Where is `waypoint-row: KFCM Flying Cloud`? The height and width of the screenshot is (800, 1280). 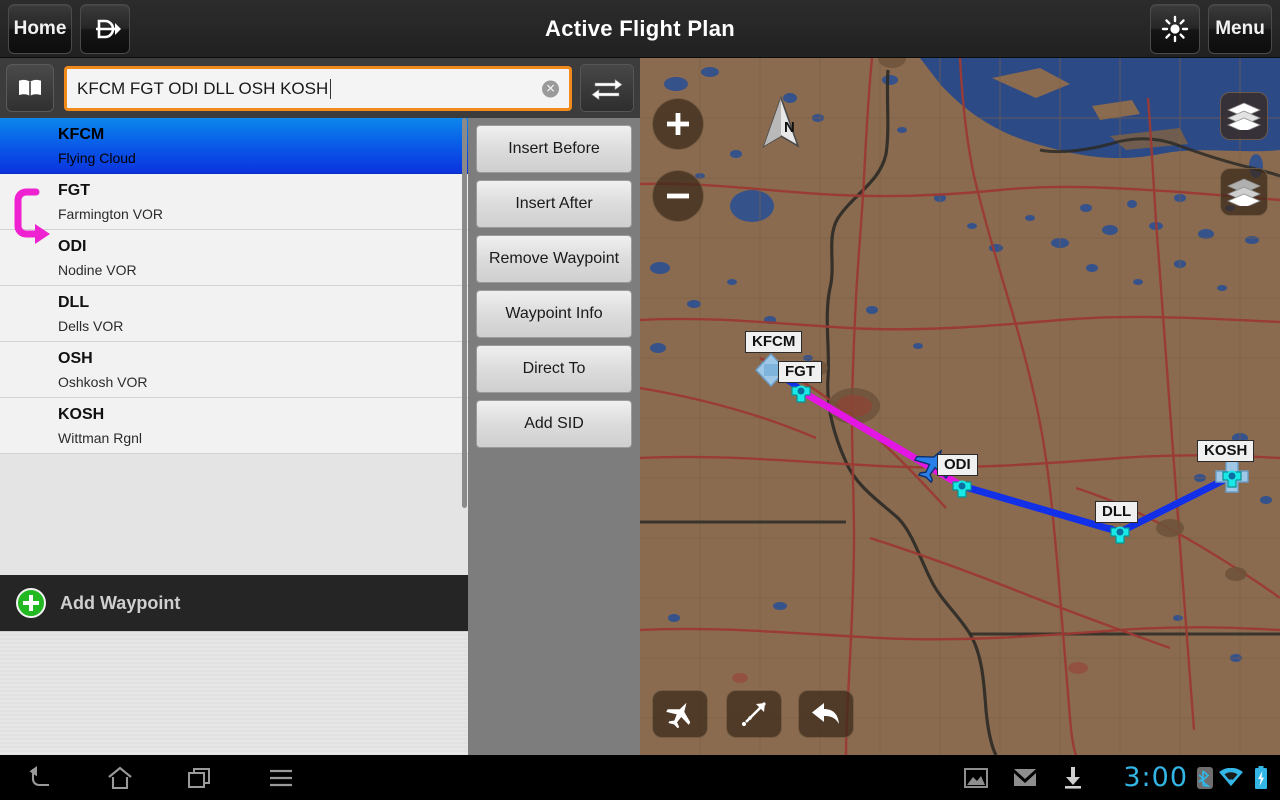
waypoint-row: KFCM Flying Cloud is located at coordinates (234, 146).